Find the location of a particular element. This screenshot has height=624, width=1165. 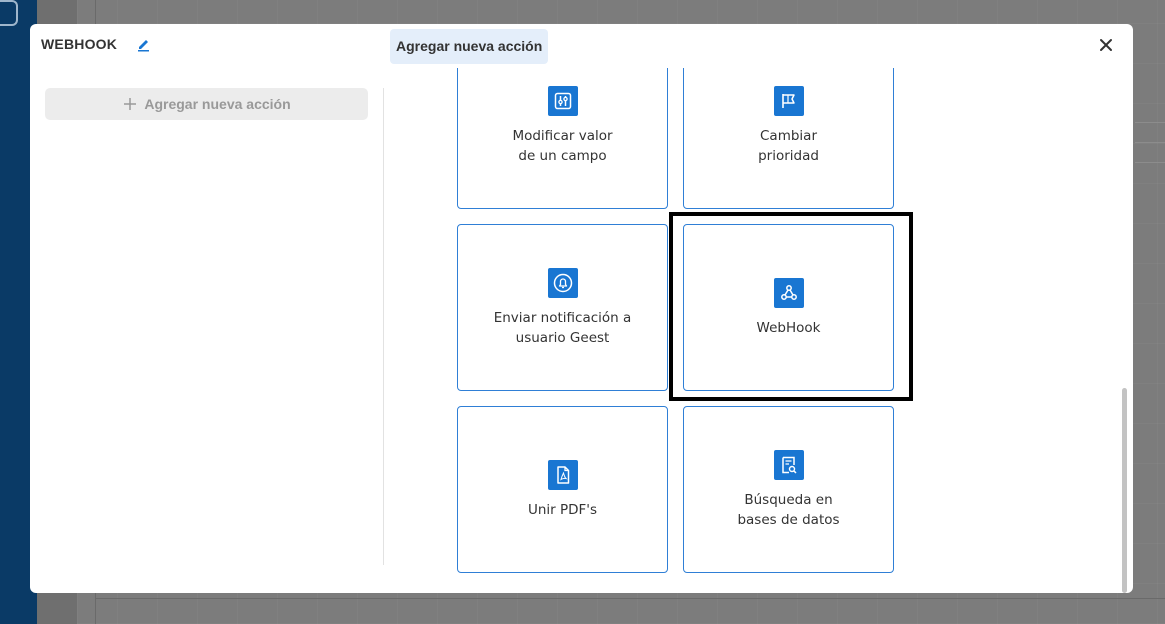

scrollbar-thumb is located at coordinates (1124, 490).